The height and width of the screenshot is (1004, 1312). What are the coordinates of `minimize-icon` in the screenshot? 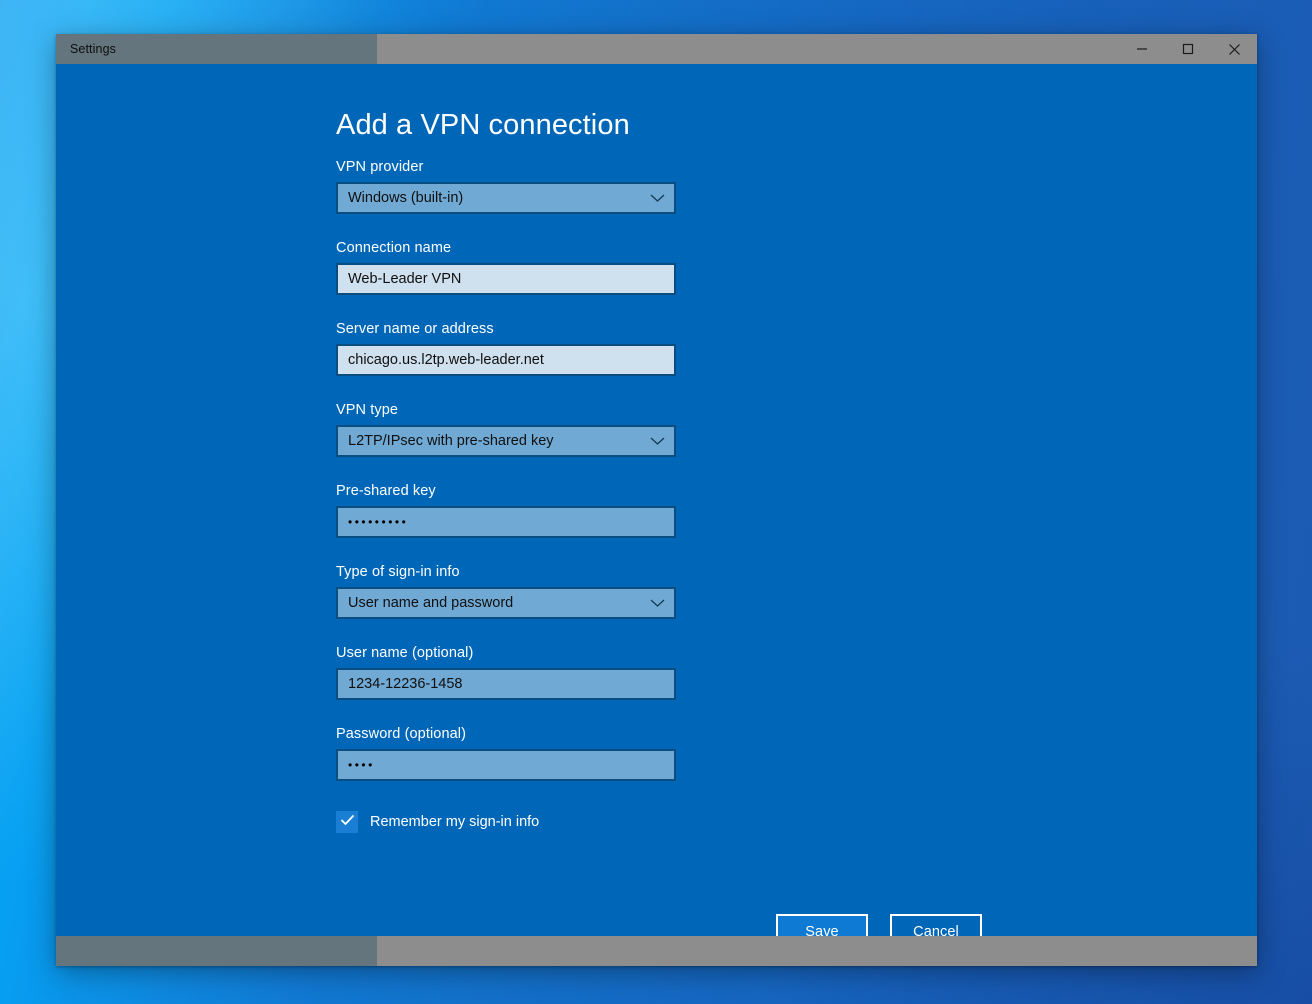 It's located at (1142, 49).